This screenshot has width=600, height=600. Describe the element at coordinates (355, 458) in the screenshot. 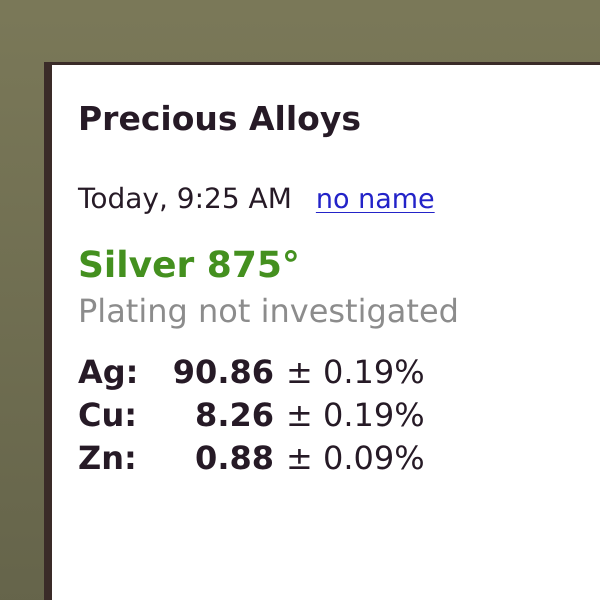

I see `element-uncertainty: ± 0.09%` at that location.